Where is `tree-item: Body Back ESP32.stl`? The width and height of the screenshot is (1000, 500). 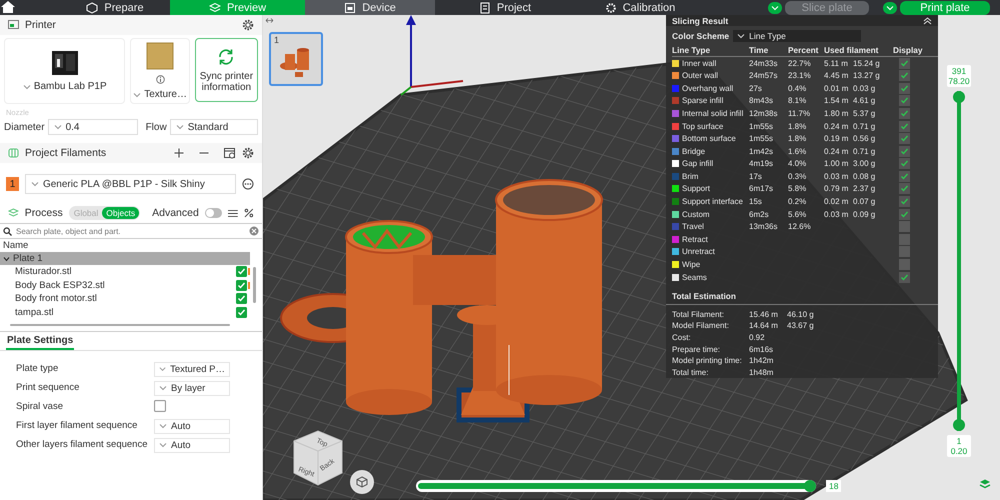 tree-item: Body Back ESP32.stl is located at coordinates (125, 285).